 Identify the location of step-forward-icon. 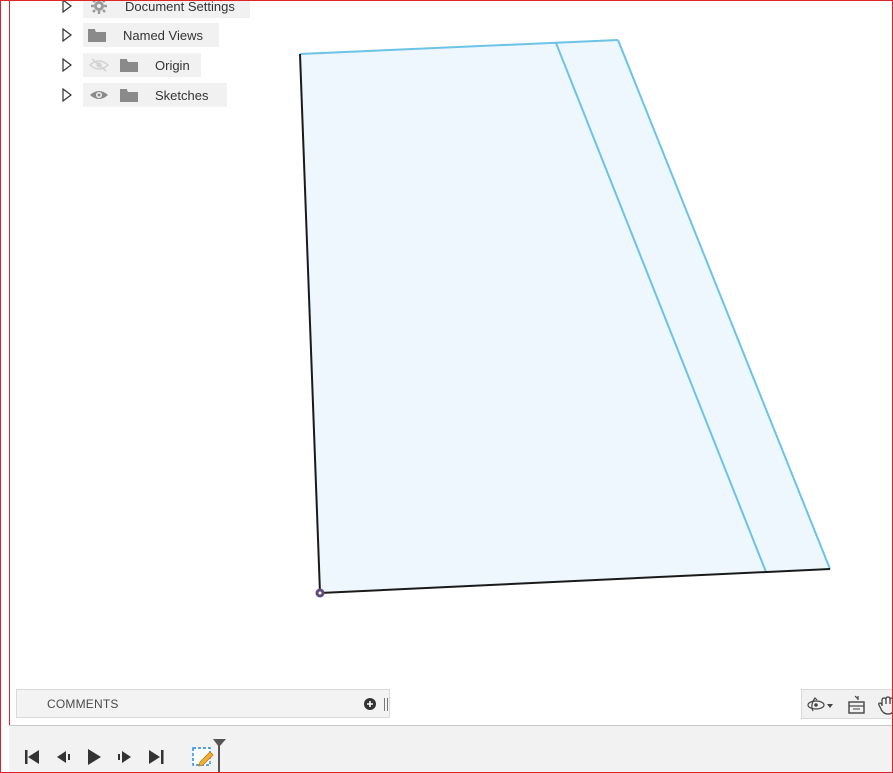
(125, 757).